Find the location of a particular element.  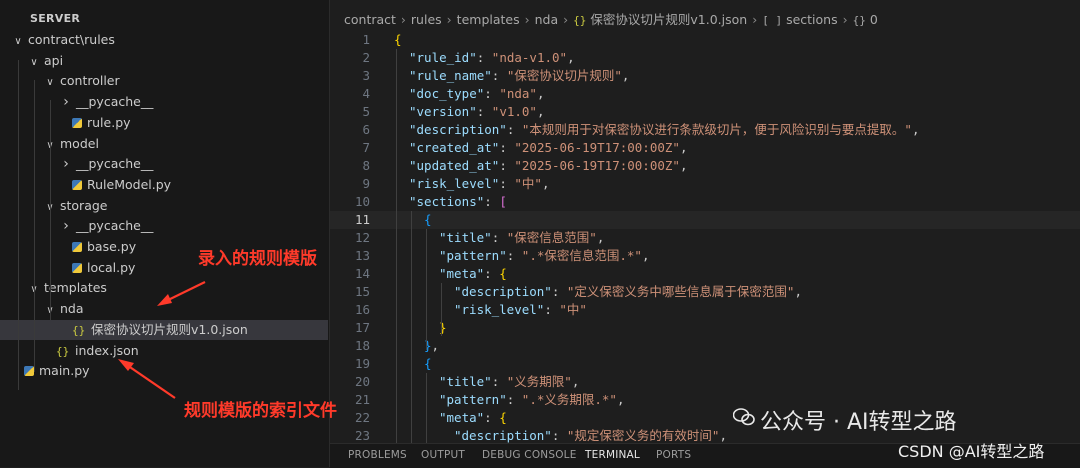

code-text: "sections": [ is located at coordinates (458, 202).